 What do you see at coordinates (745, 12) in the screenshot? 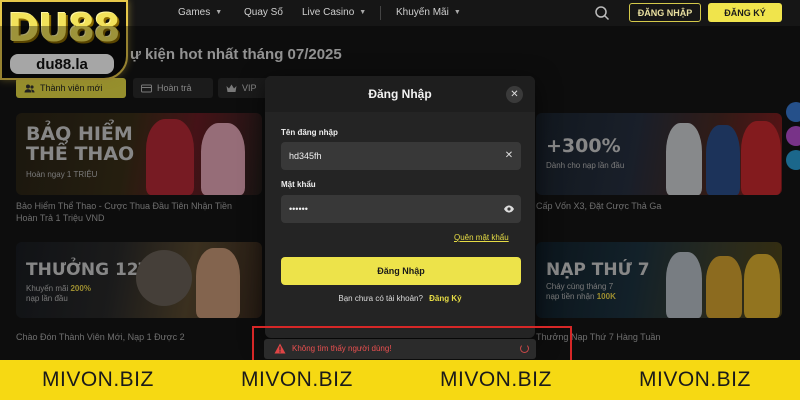
I see `header-register-button: ĐĂNG KÝ` at bounding box center [745, 12].